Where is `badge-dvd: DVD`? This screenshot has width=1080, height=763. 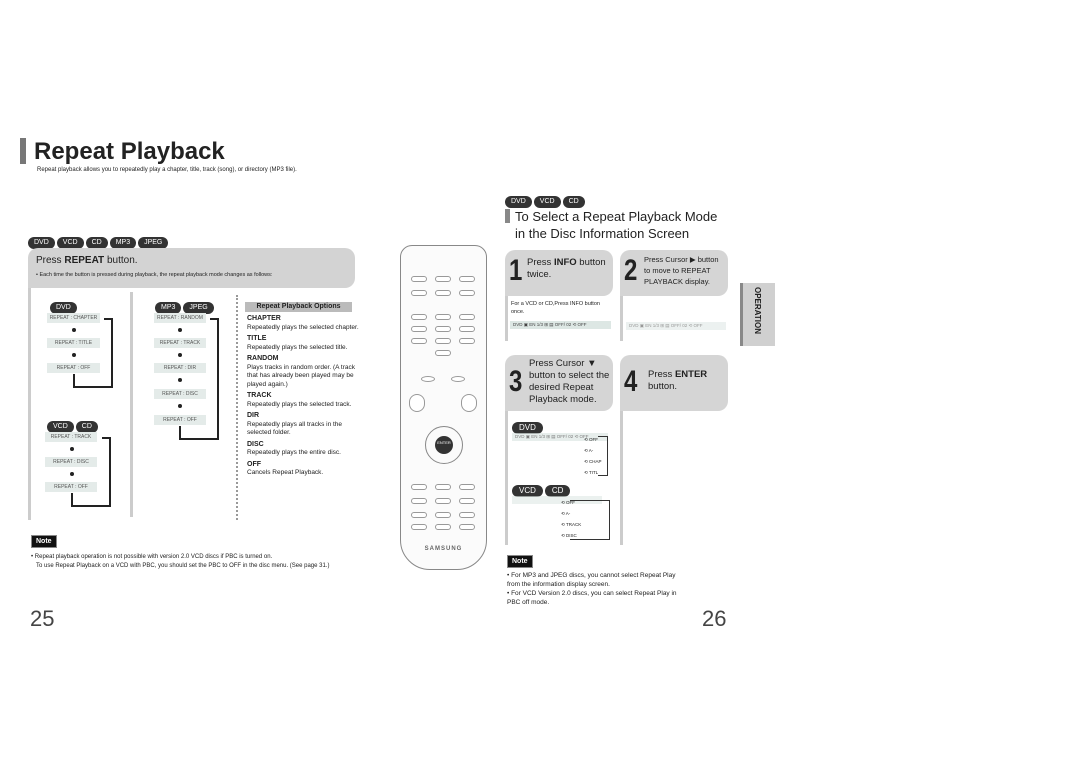 badge-dvd: DVD is located at coordinates (518, 202).